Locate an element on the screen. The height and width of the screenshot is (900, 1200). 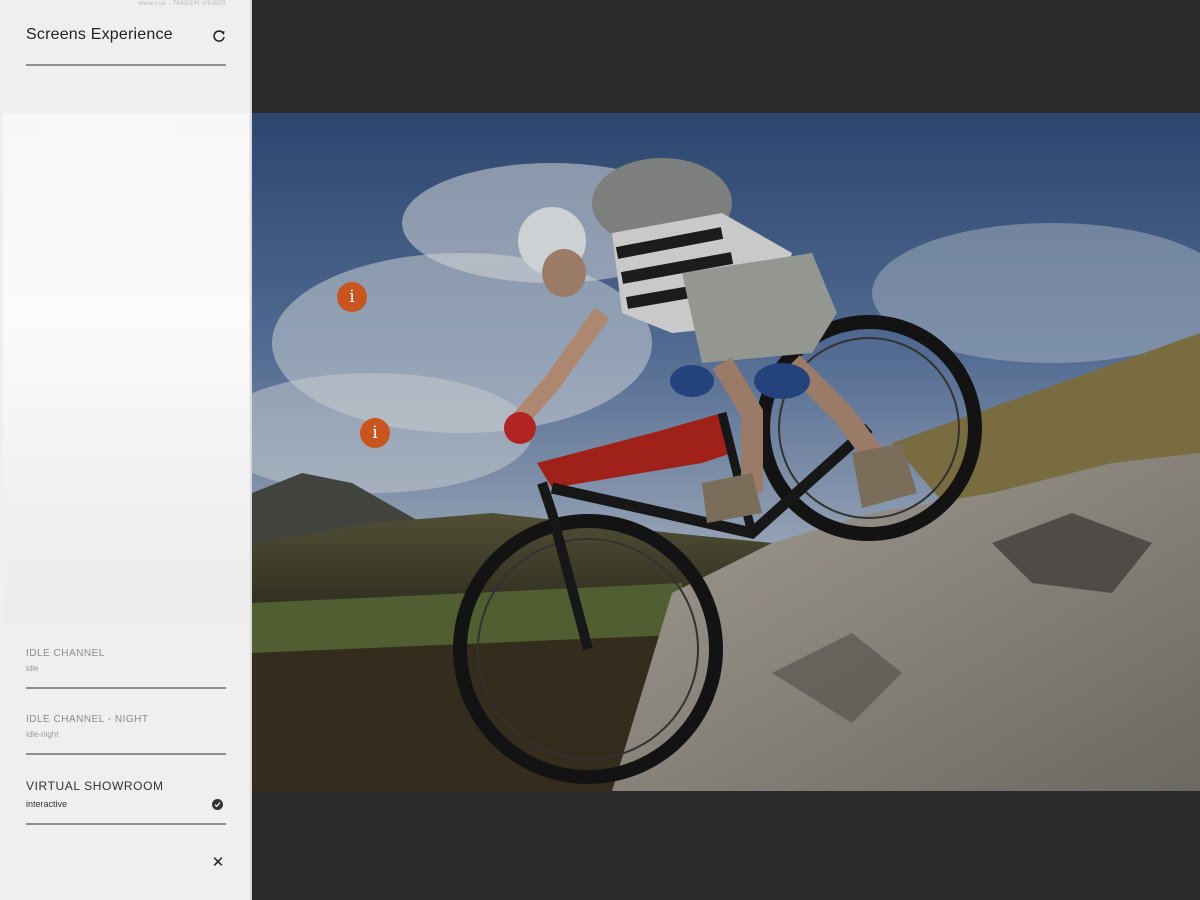
channel-subtitle: idle-night is located at coordinates (42, 734).